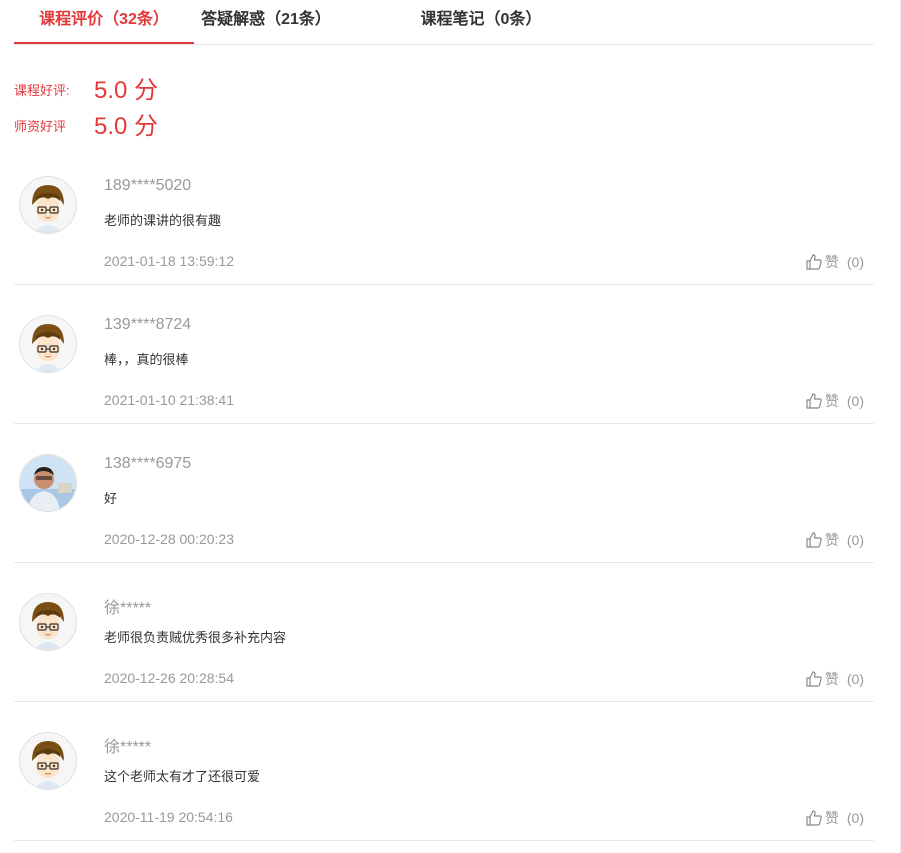 The image size is (901, 853). Describe the element at coordinates (111, 498) in the screenshot. I see `comment-text: 好` at that location.